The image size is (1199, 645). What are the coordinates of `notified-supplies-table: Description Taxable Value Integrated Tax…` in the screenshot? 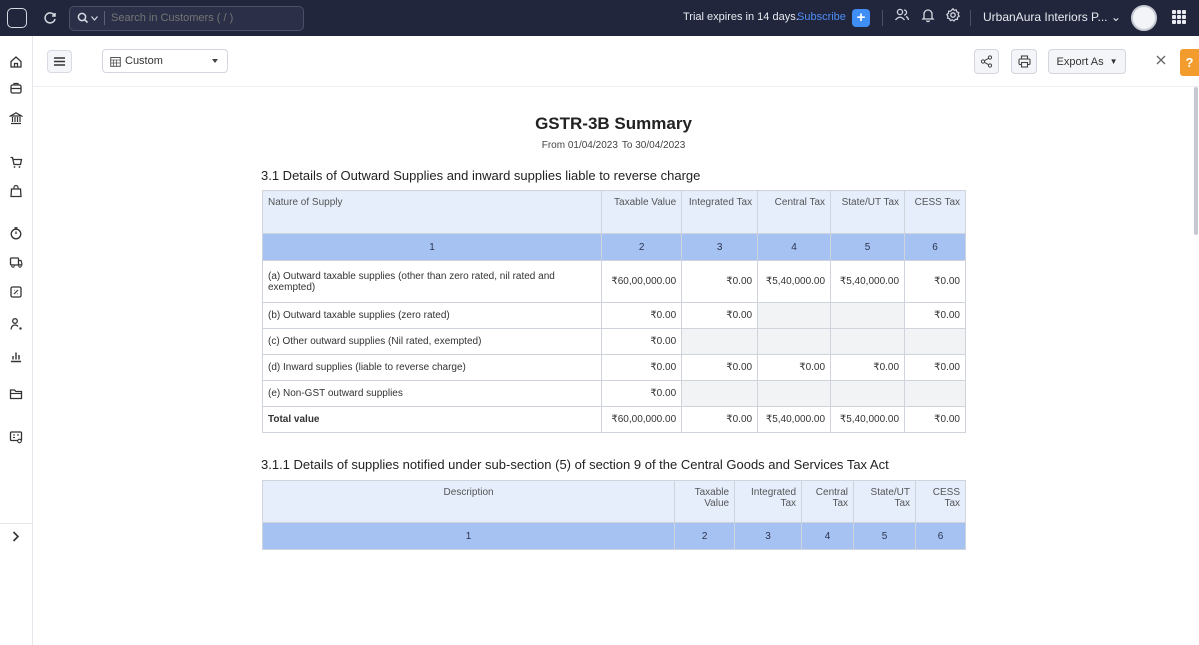 It's located at (613, 515).